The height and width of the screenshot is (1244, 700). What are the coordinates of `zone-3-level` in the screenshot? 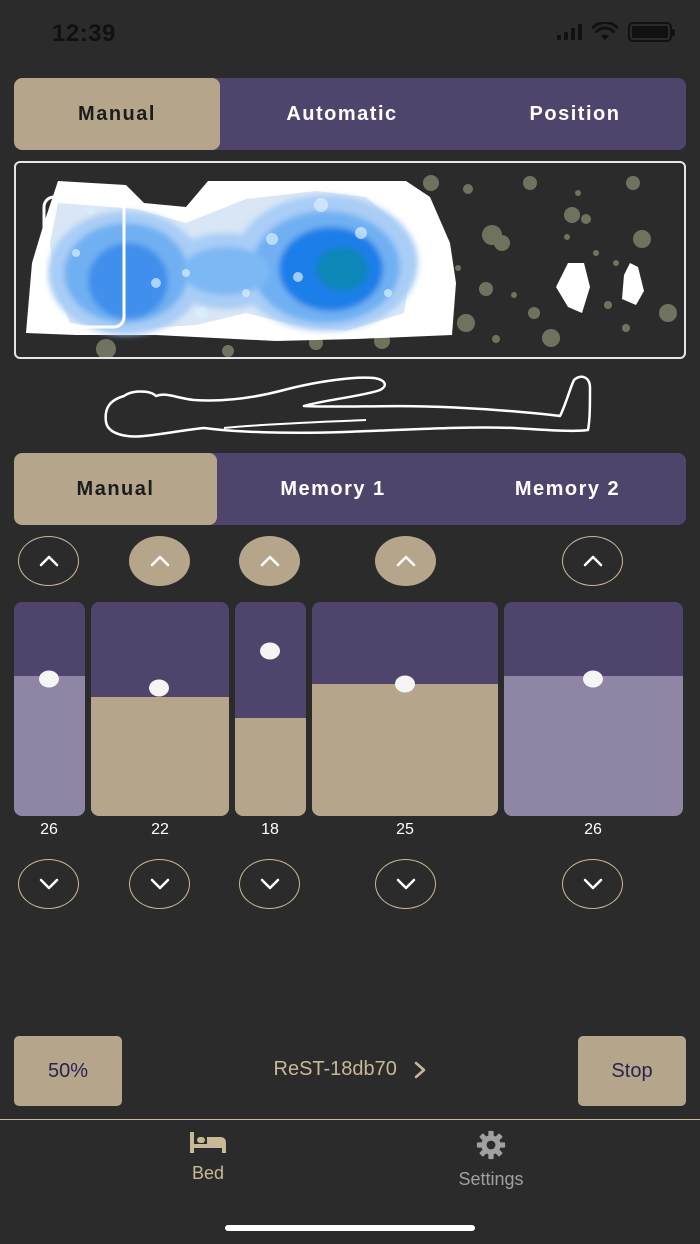 It's located at (270, 767).